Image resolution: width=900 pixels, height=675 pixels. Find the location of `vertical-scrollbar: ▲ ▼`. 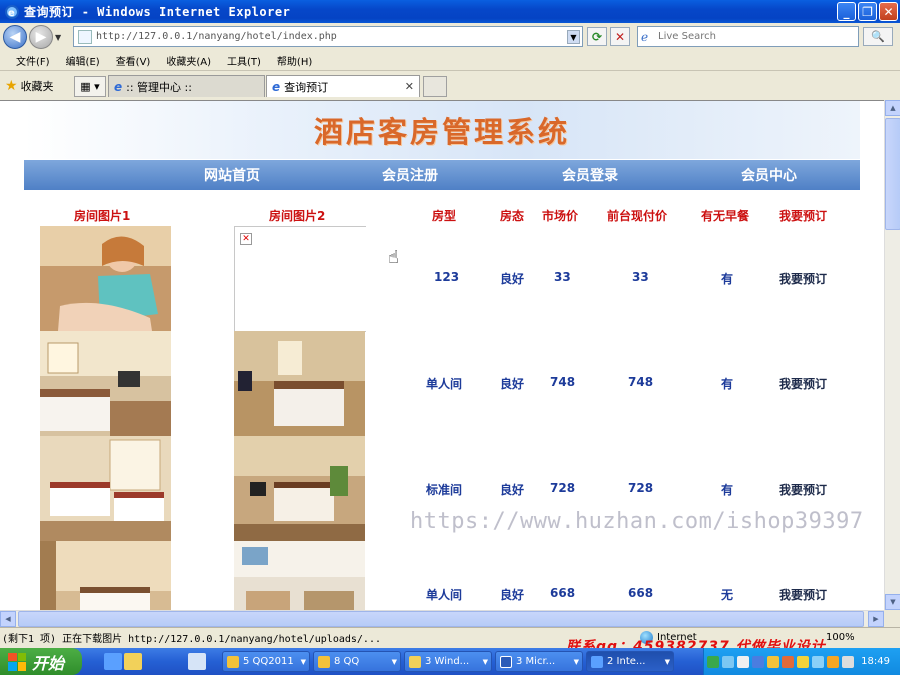

vertical-scrollbar: ▲ ▼ is located at coordinates (892, 355).